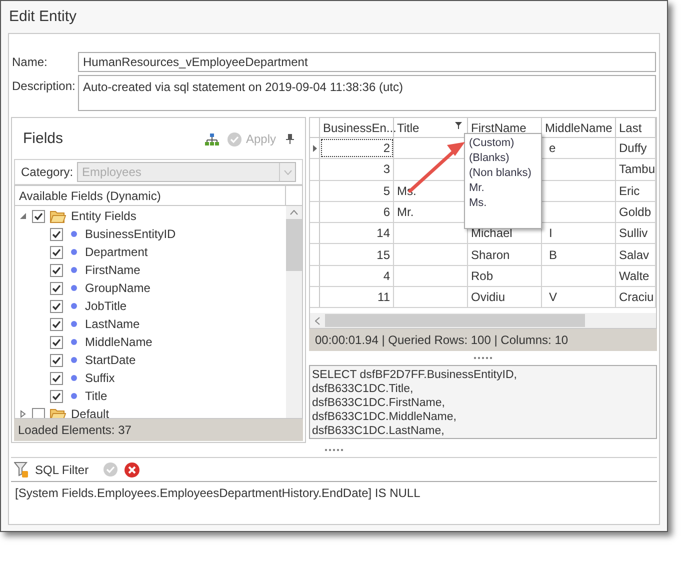 The image size is (691, 562). What do you see at coordinates (503, 173) in the screenshot?
I see `filter-option: (Non blanks)` at bounding box center [503, 173].